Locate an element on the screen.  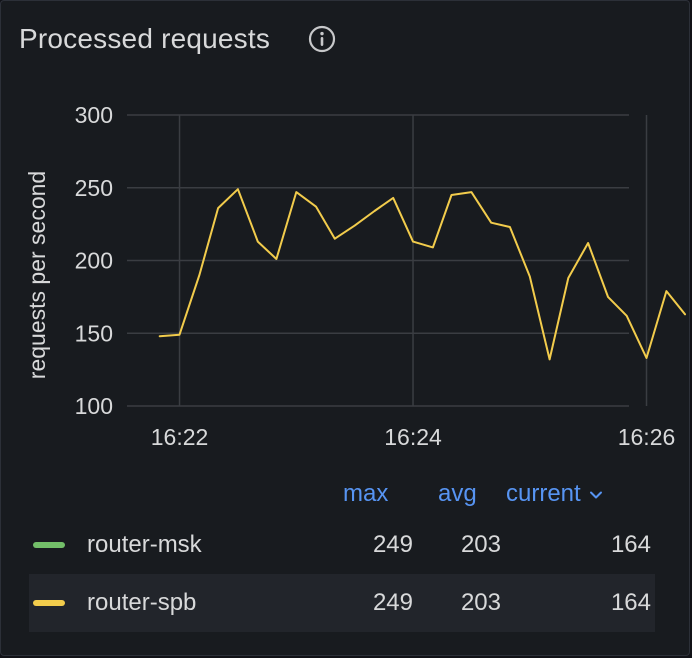
legend-header: max avg current is located at coordinates (346, 494).